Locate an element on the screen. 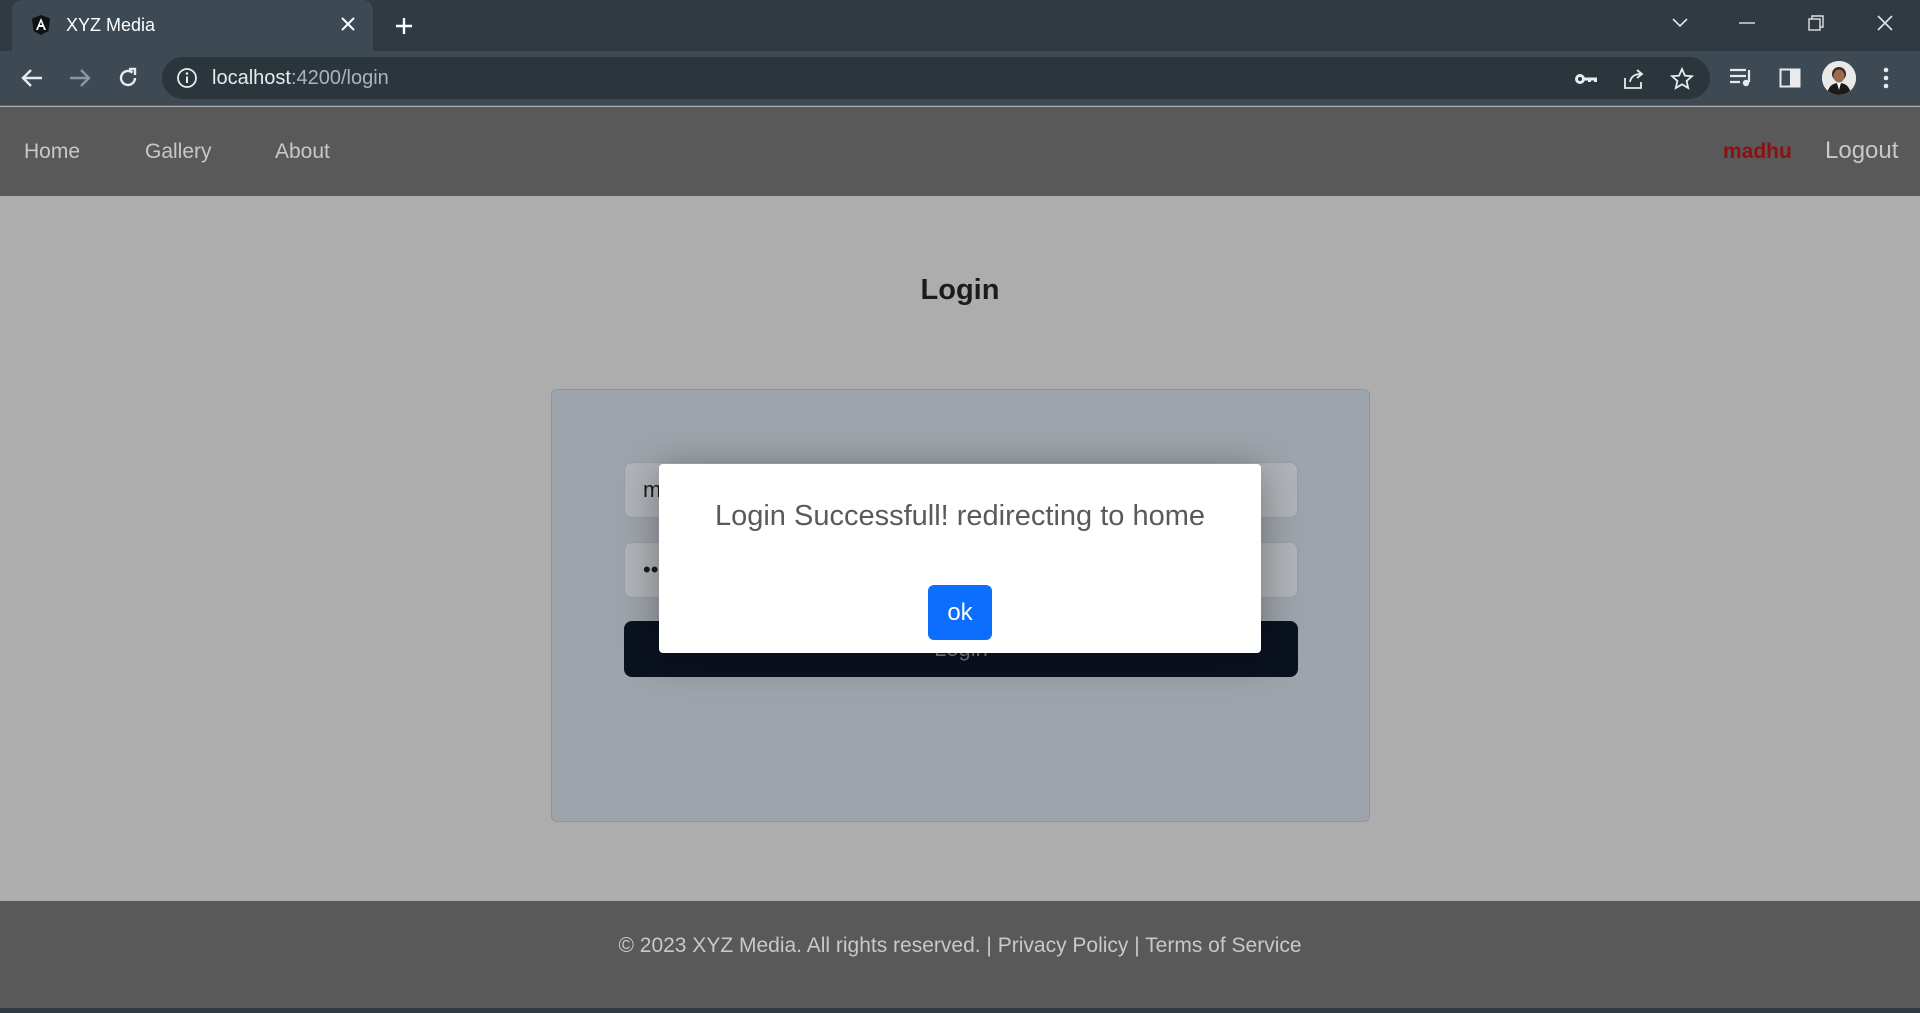 The height and width of the screenshot is (1013, 1920). url-text: localhost:4200/login is located at coordinates (300, 78).